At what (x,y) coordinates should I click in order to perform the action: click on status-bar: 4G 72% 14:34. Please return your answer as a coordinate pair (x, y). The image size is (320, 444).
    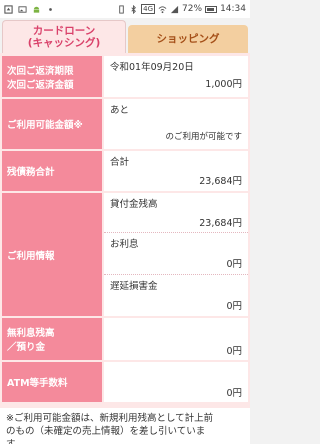
    Looking at the image, I should click on (125, 9).